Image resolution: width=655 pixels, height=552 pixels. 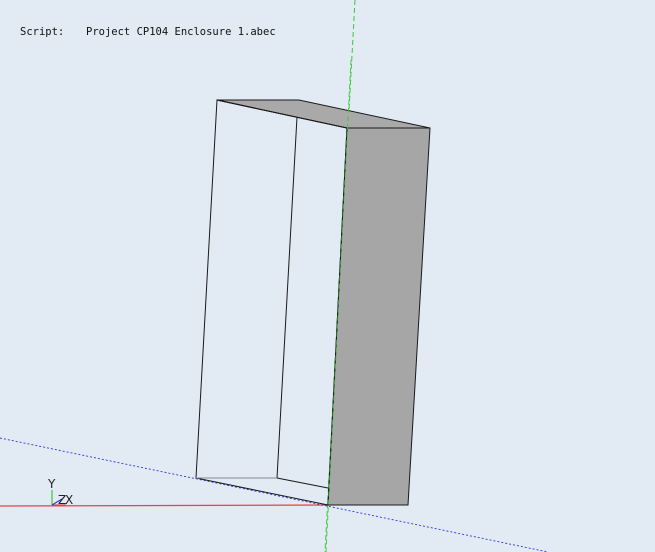 What do you see at coordinates (302, 483) in the screenshot?
I see `box-bottom-diag-edge` at bounding box center [302, 483].